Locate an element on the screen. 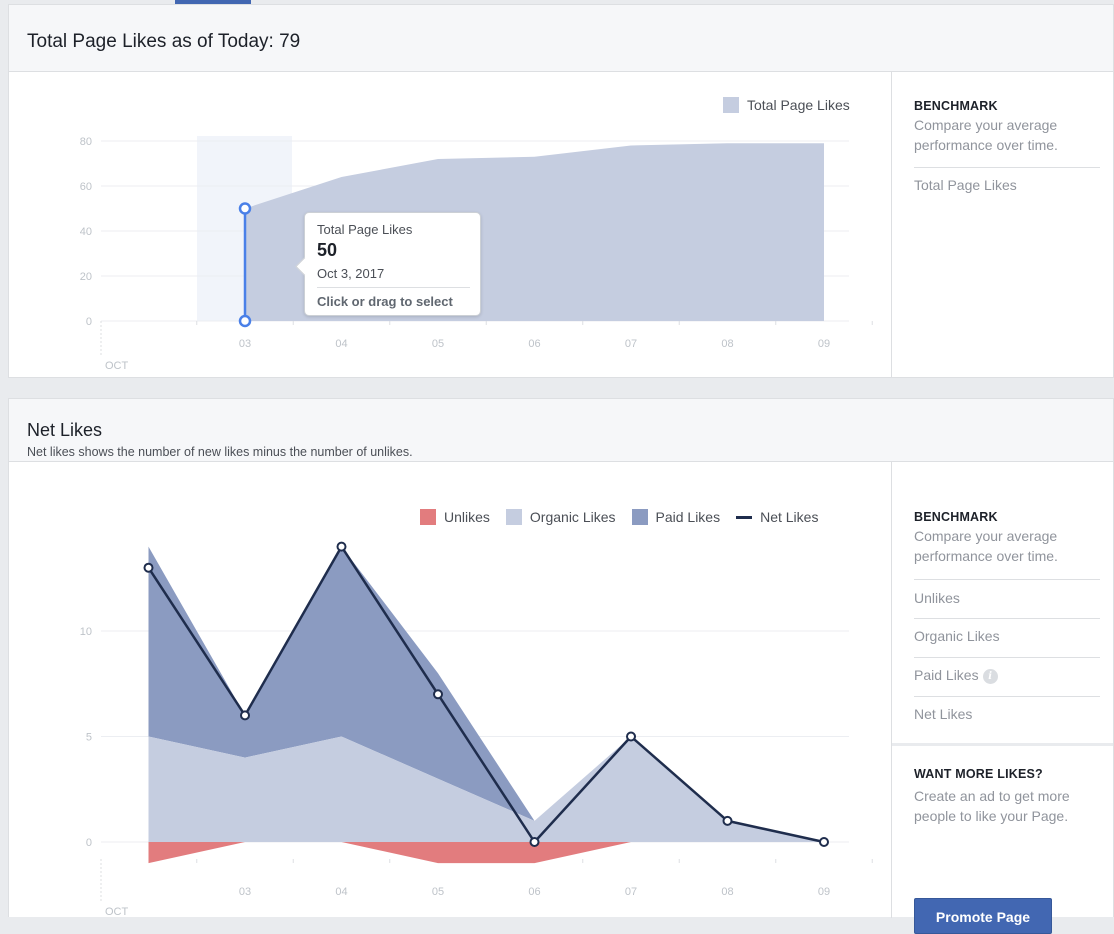 The height and width of the screenshot is (934, 1114). net-likes-title: Net Likes is located at coordinates (65, 430).